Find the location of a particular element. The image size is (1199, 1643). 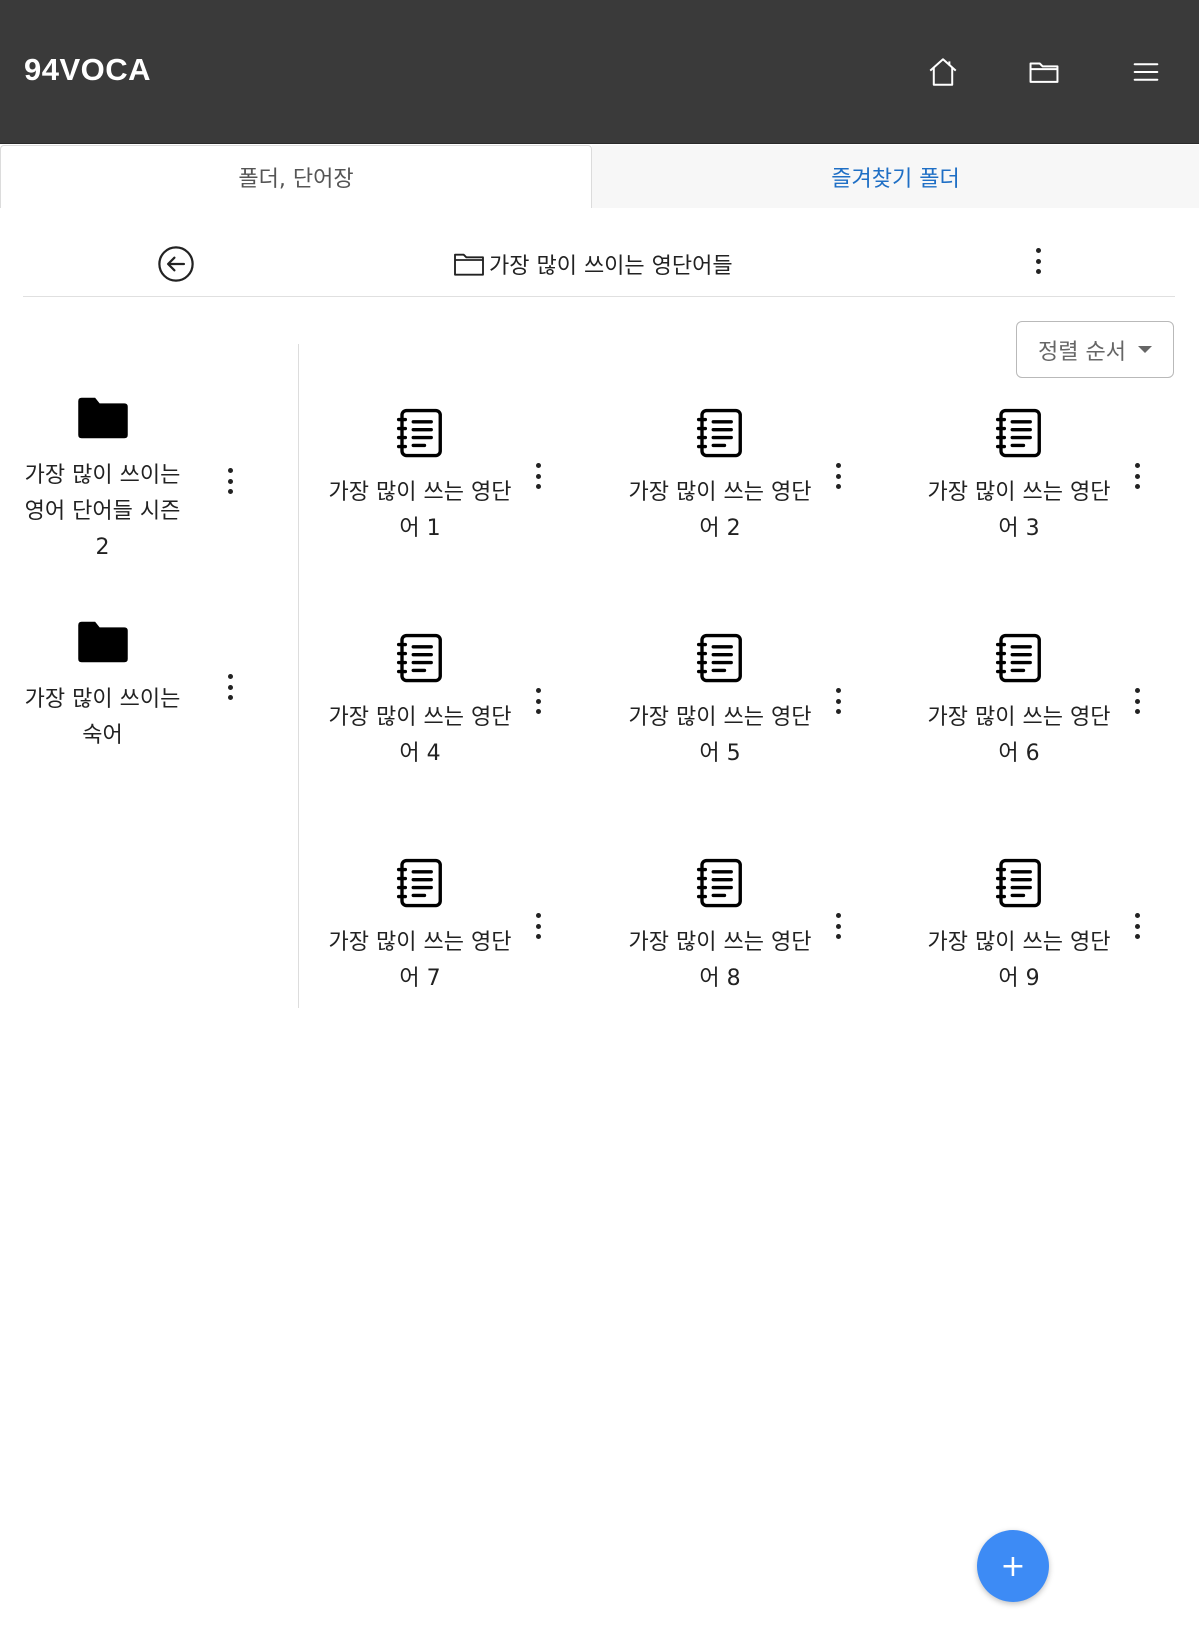

wordbook-item: 가장 많이 쓰는 영단어 5 is located at coordinates (740, 720).